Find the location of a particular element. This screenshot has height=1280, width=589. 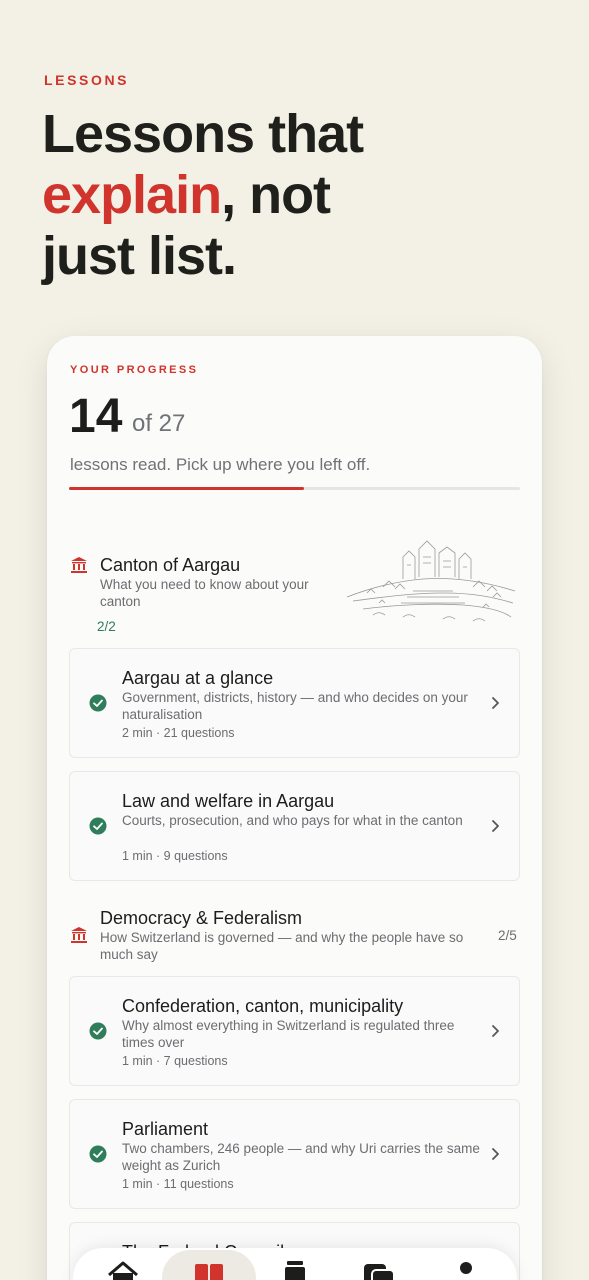

headline-line2-rest: , not is located at coordinates (276, 195).